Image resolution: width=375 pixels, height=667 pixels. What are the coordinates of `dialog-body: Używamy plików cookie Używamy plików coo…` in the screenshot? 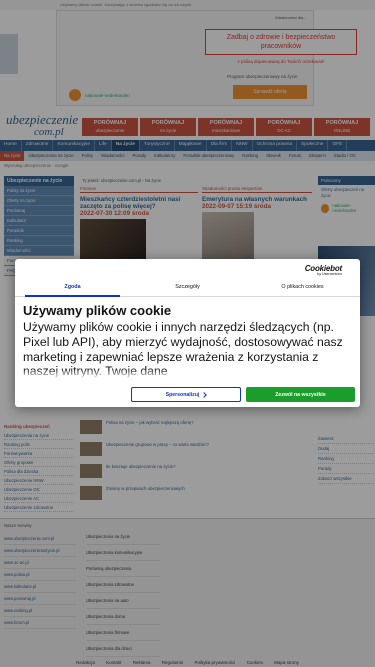 It's located at (189, 341).